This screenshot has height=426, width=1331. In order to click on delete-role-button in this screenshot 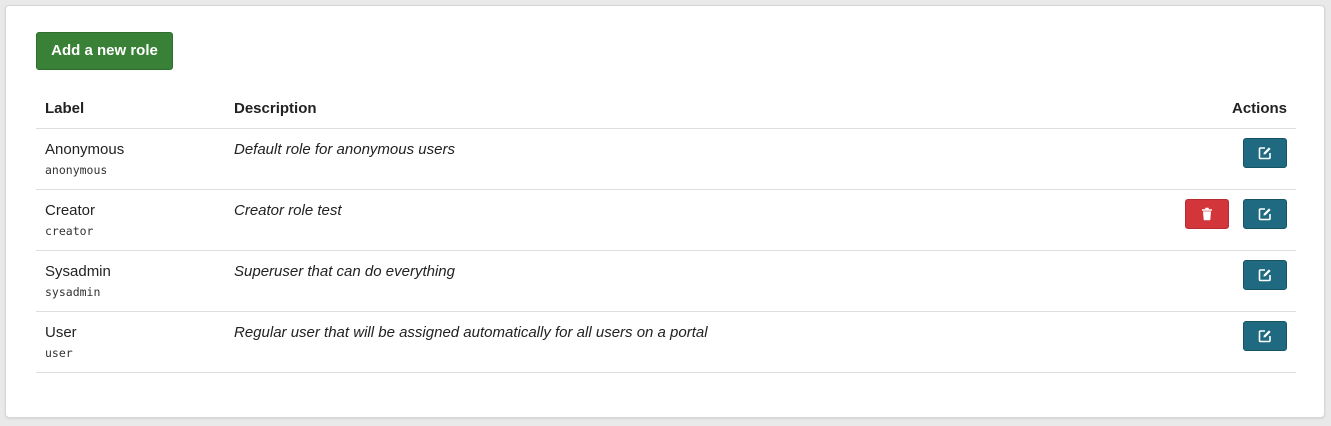, I will do `click(1207, 214)`.